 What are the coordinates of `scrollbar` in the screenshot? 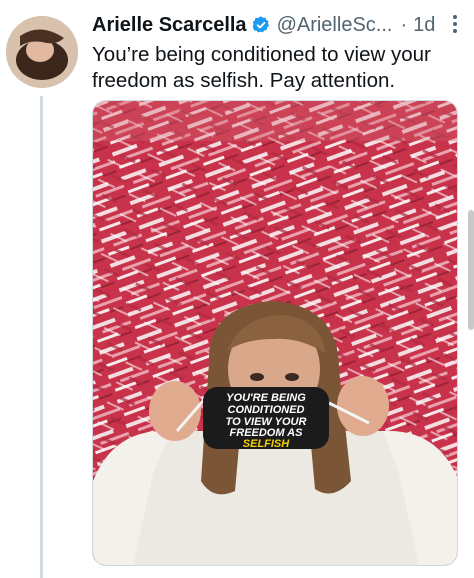 It's located at (471, 270).